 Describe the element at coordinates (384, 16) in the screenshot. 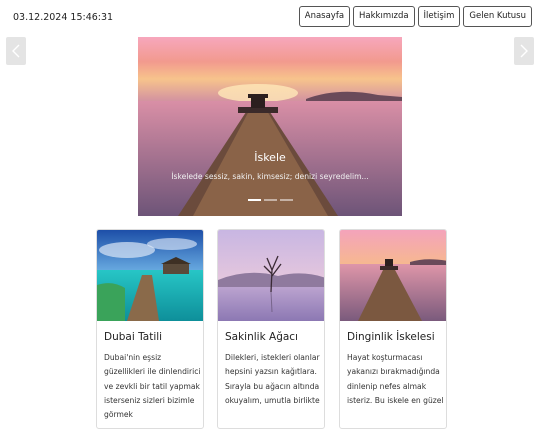

I see `nav-about-button: Hakkımızda` at that location.